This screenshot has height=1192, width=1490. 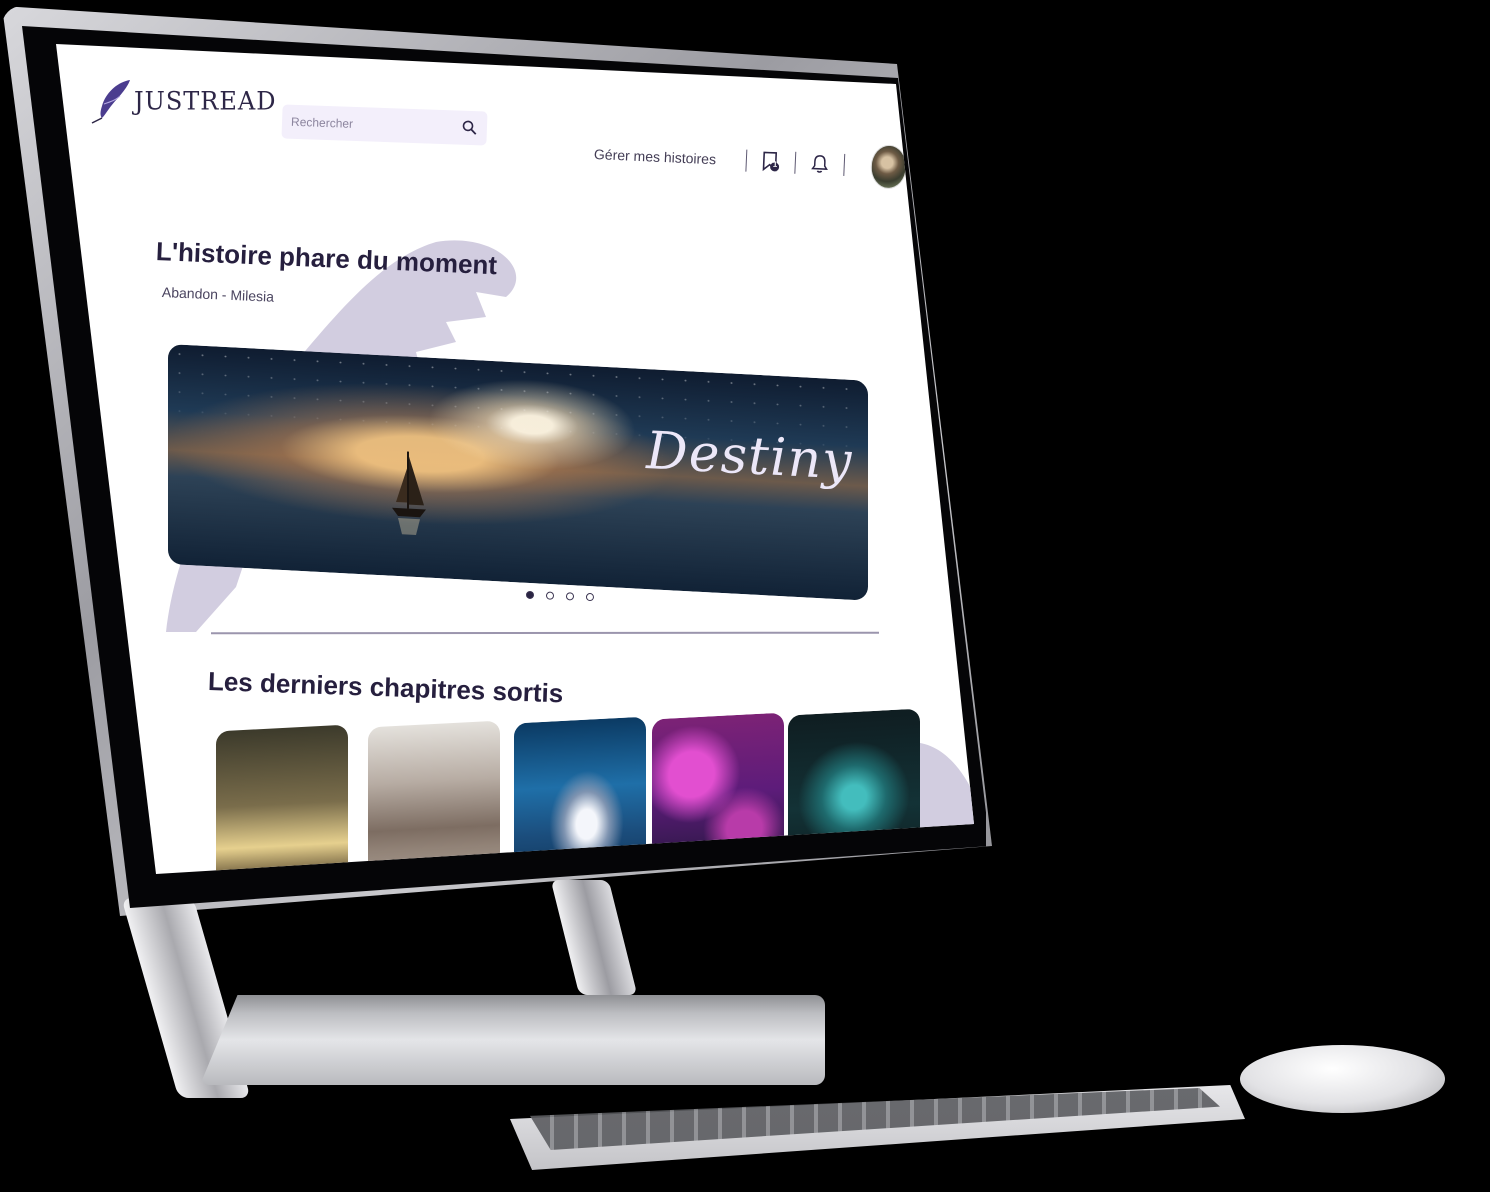 What do you see at coordinates (470, 128) in the screenshot?
I see `search-icon` at bounding box center [470, 128].